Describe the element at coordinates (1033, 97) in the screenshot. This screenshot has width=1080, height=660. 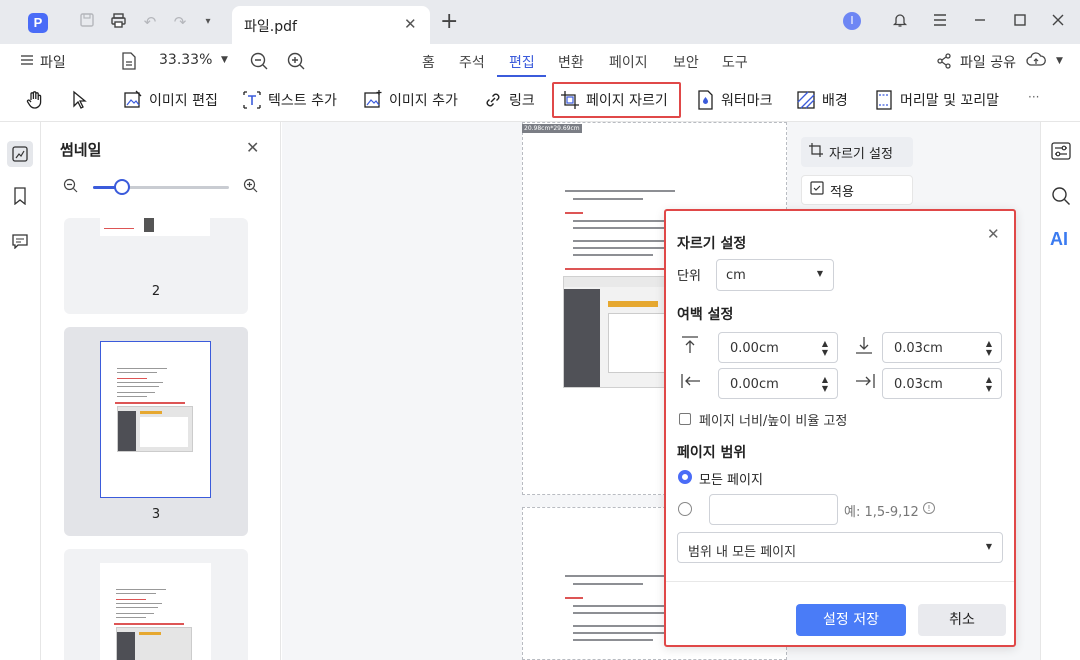
I see `more-tools-icon: ···` at that location.